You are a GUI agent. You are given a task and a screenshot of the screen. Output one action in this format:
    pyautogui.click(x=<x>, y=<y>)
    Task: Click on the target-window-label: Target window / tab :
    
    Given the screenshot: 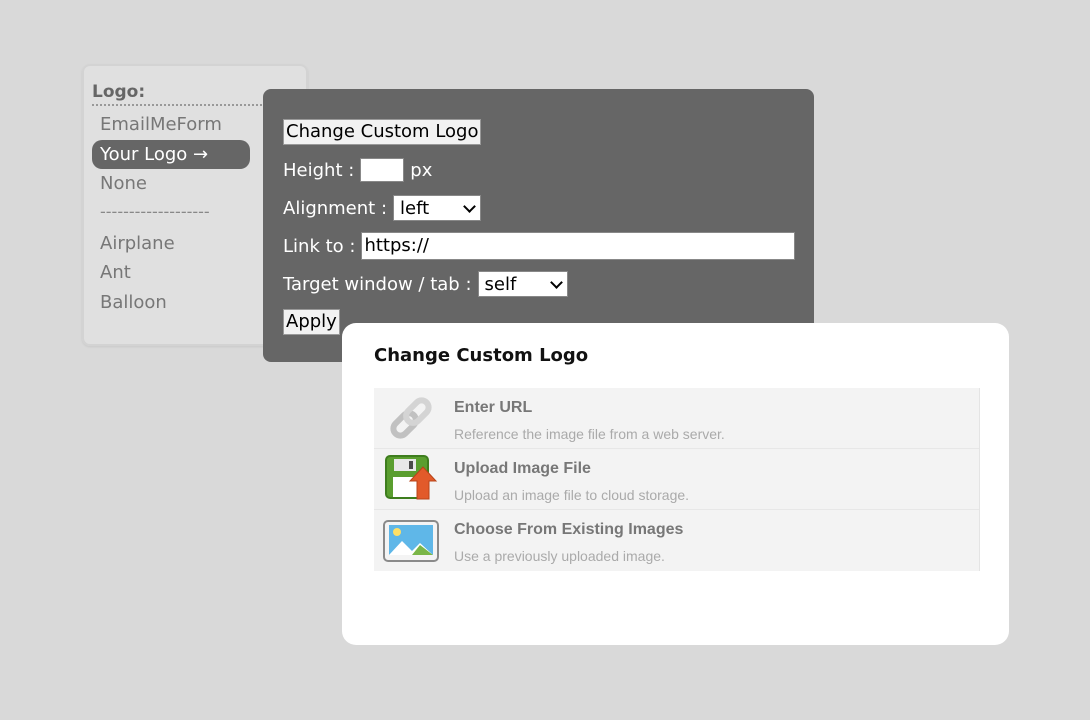 What is the action you would take?
    pyautogui.click(x=377, y=284)
    